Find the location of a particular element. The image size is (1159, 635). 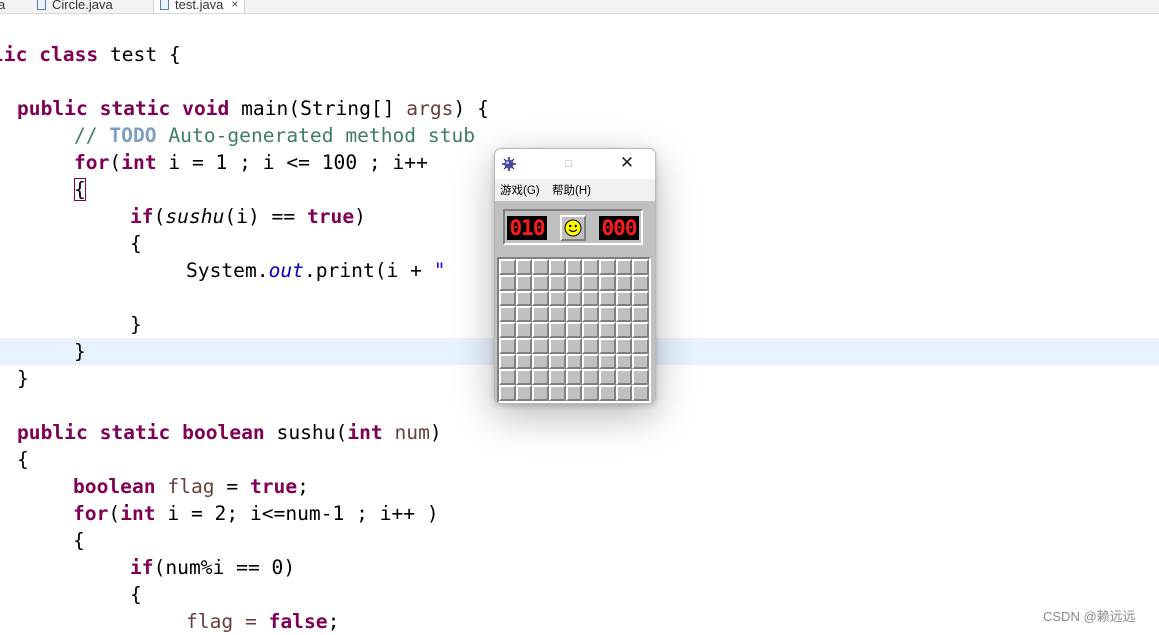

timer-display: 000 is located at coordinates (619, 228).